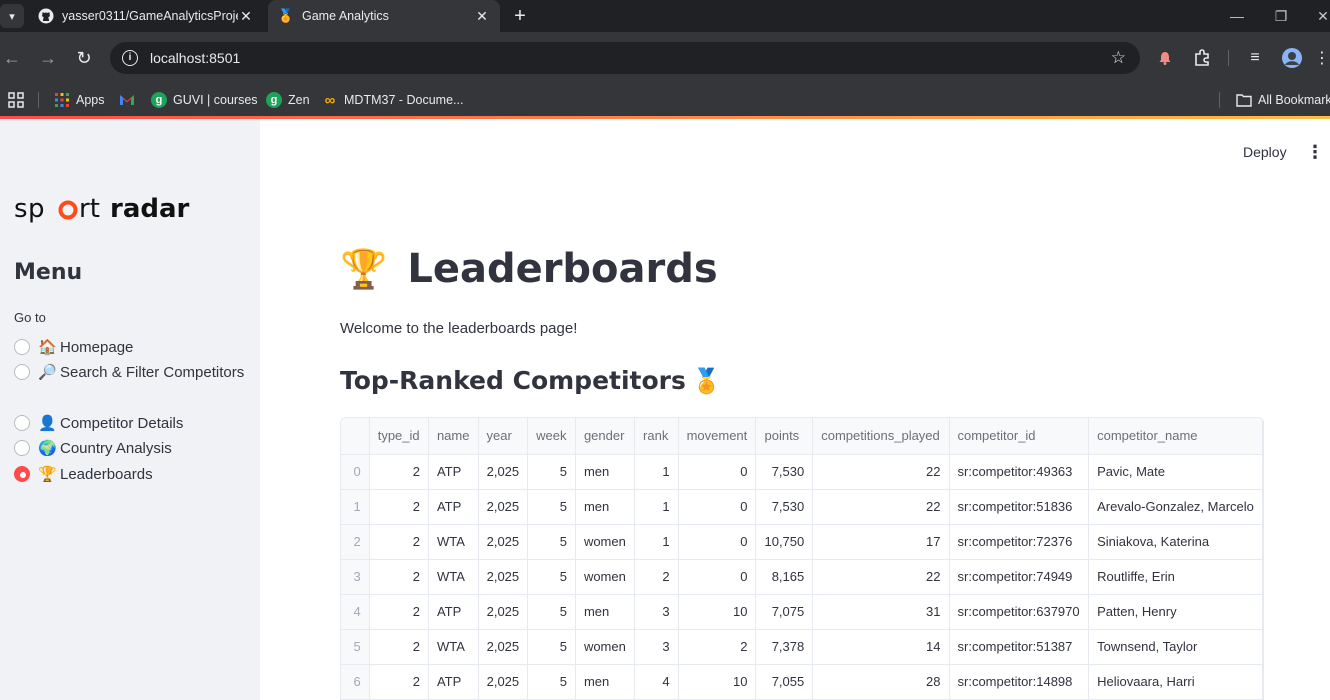 Image resolution: width=1330 pixels, height=700 pixels. I want to click on table-cell: 14, so click(881, 647).